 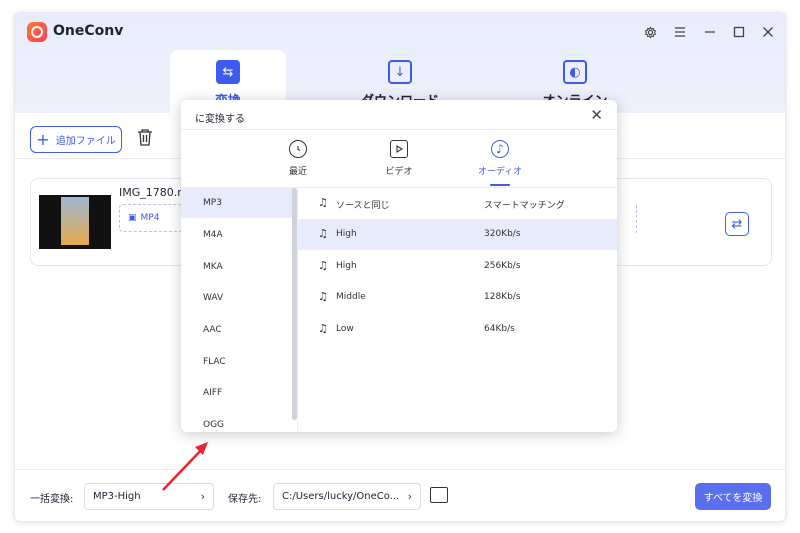 I want to click on quality-bitrate: 64Kb/s, so click(x=499, y=329).